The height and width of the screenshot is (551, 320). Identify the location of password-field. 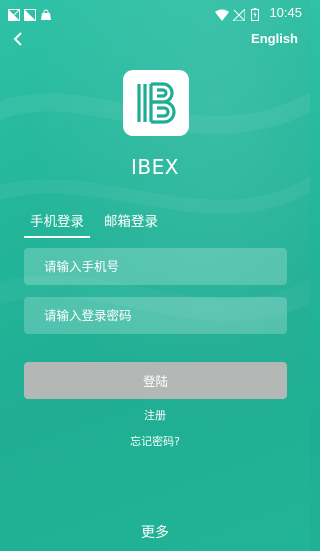
(155, 315).